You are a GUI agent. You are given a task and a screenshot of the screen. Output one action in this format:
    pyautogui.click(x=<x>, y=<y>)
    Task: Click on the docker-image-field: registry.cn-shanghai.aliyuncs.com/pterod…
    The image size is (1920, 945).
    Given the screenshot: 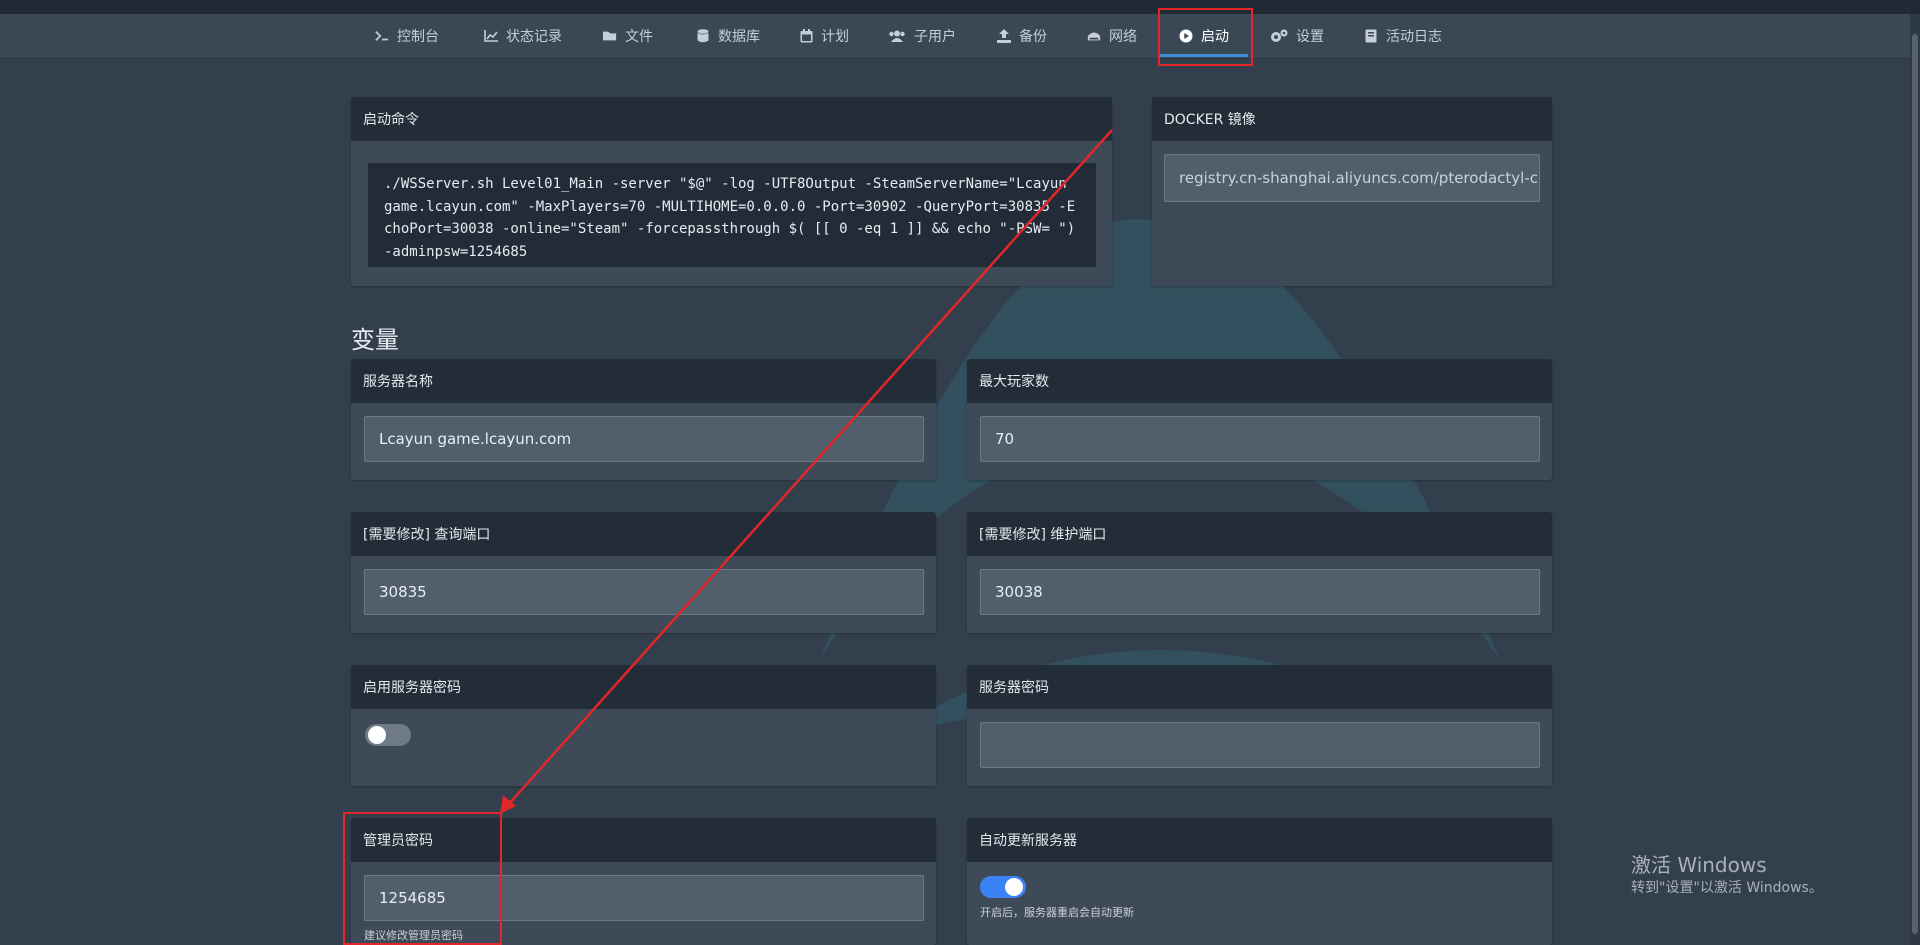 What is the action you would take?
    pyautogui.click(x=1352, y=178)
    